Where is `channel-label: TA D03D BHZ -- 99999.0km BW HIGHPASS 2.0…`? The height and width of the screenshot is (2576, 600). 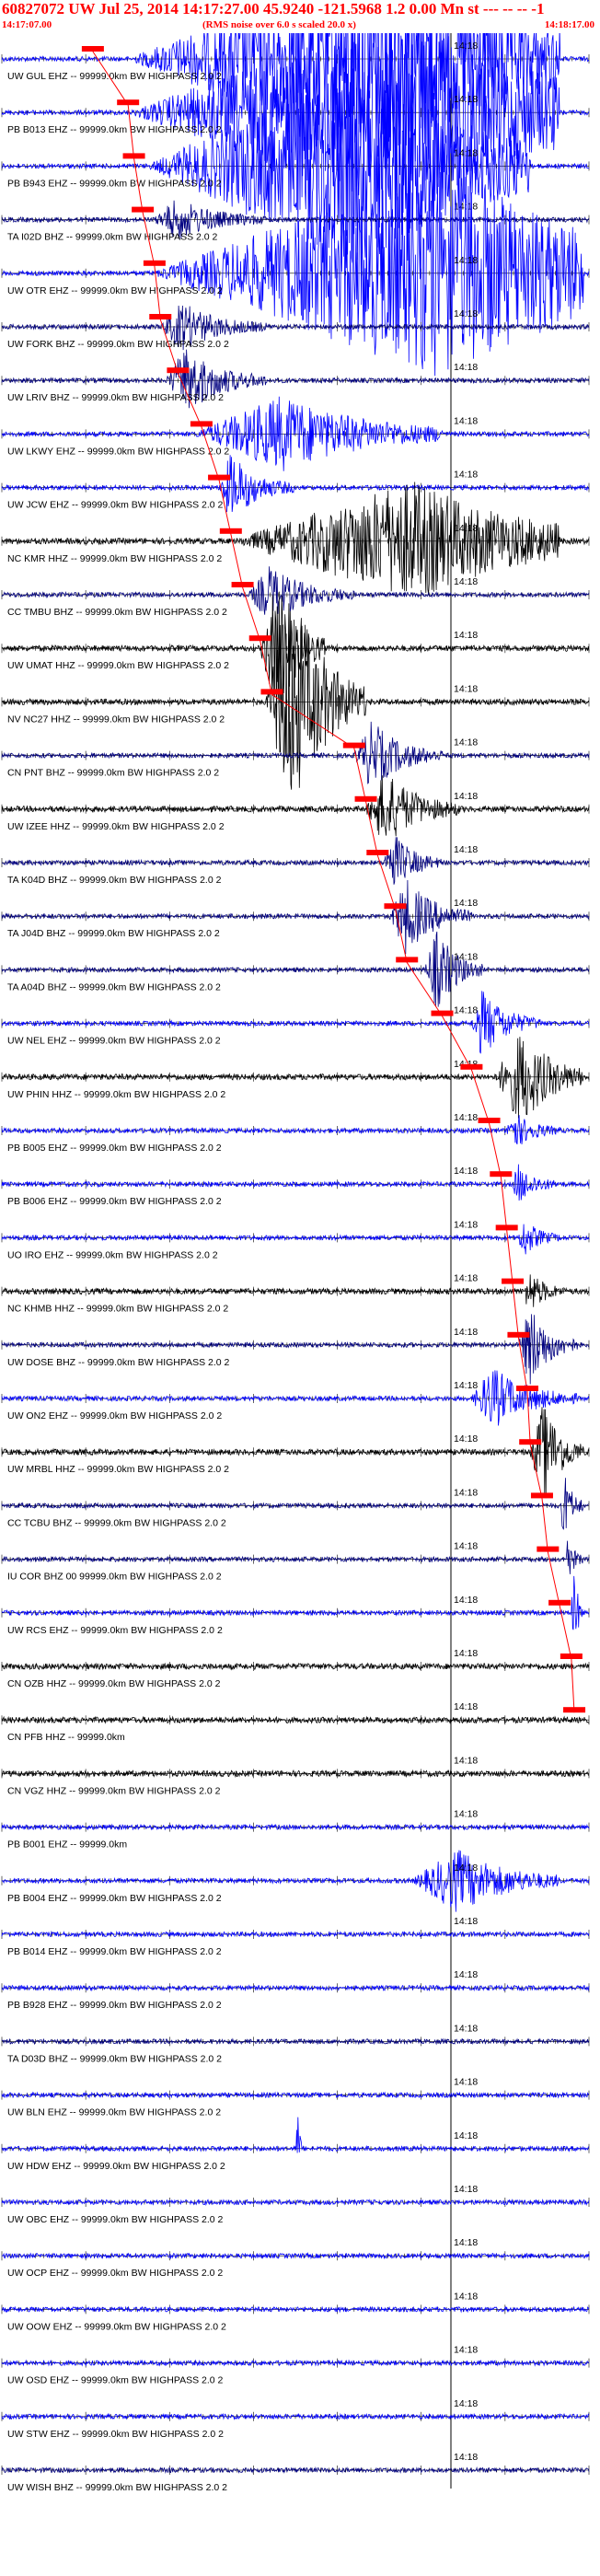 channel-label: TA D03D BHZ -- 99999.0km BW HIGHPASS 2.0… is located at coordinates (114, 2058).